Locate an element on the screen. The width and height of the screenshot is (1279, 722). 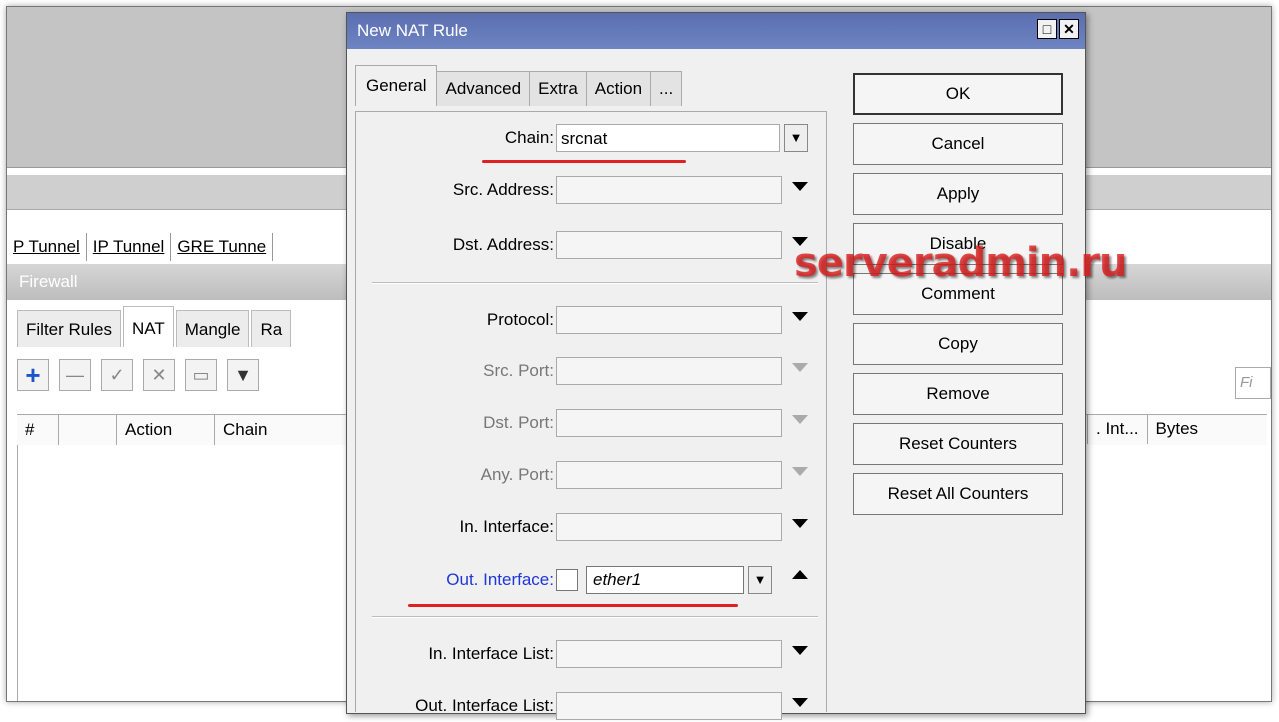
column-action: Action is located at coordinates (166, 430).